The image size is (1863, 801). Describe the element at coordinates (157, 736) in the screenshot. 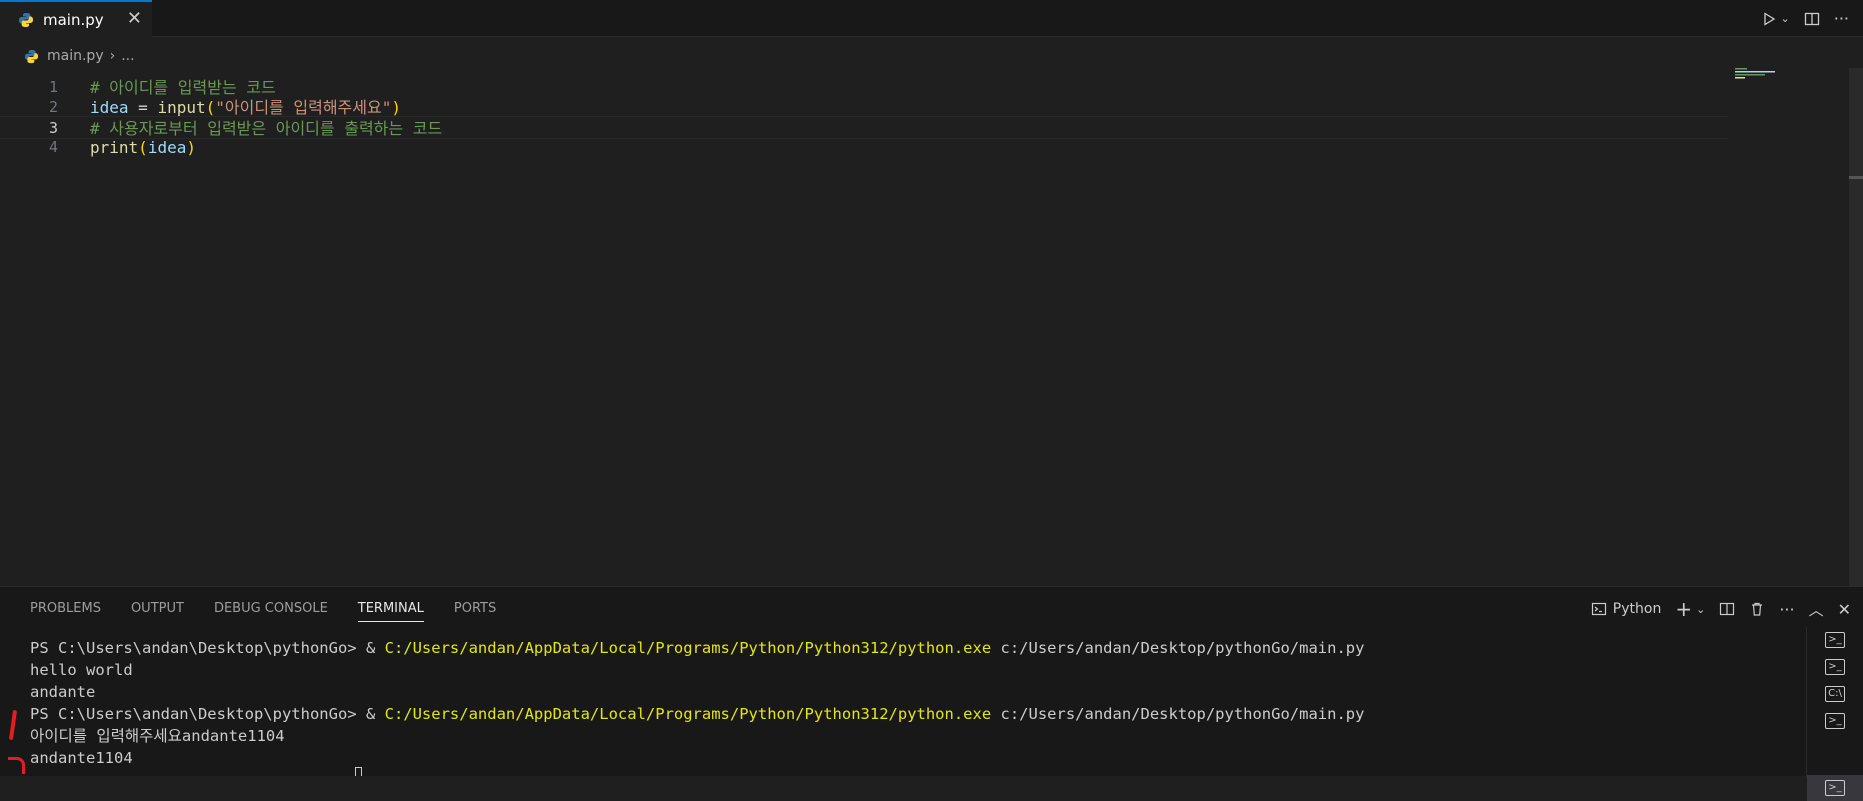

I see `terminal-text: 아이디를 입력해주세요andante1104` at that location.